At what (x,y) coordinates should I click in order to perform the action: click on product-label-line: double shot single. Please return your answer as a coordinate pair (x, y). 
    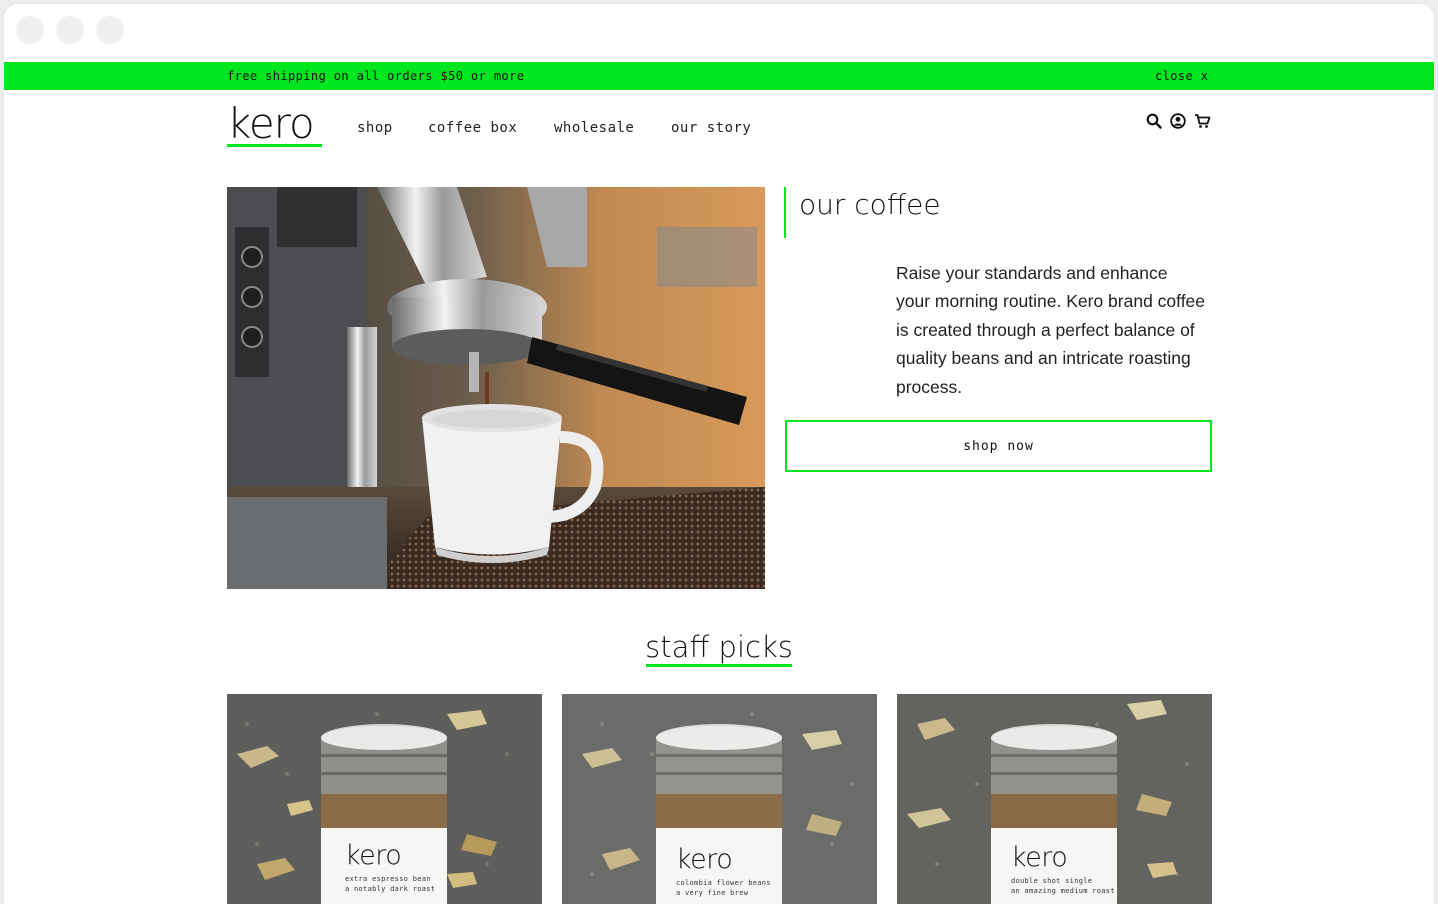
    Looking at the image, I should click on (1052, 881).